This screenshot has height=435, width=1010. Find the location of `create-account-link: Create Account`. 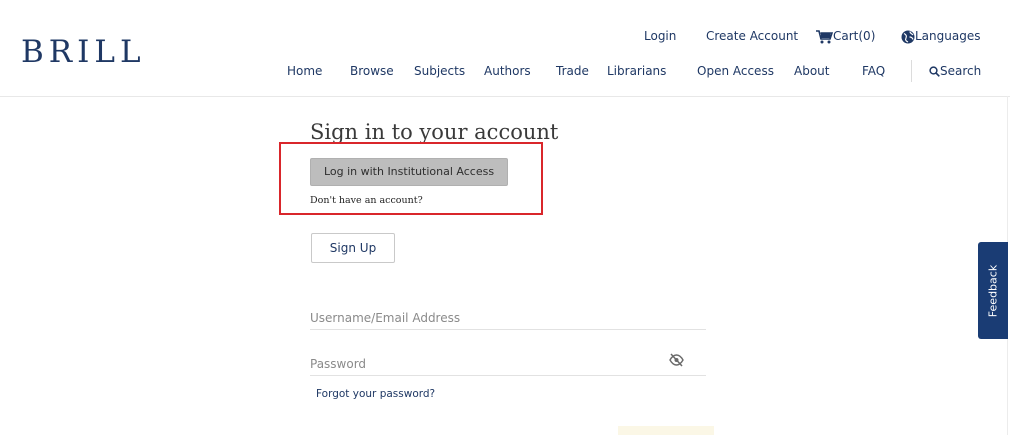

create-account-link: Create Account is located at coordinates (752, 36).